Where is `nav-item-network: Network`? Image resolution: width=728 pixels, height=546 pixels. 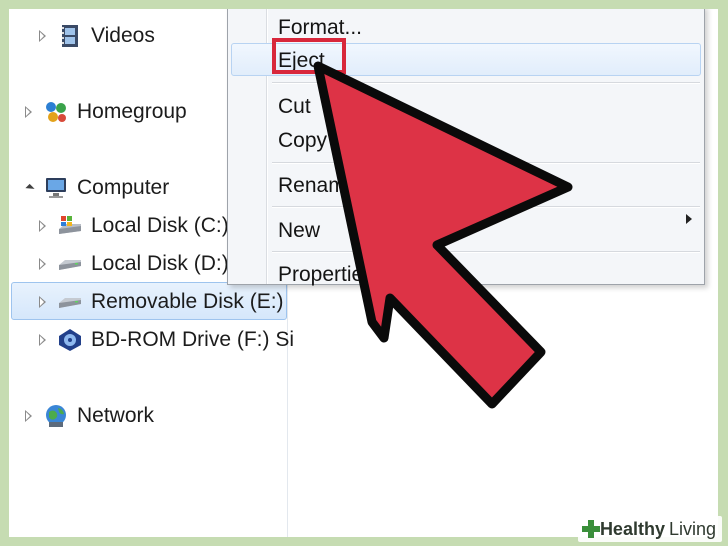 nav-item-network: Network is located at coordinates (89, 416).